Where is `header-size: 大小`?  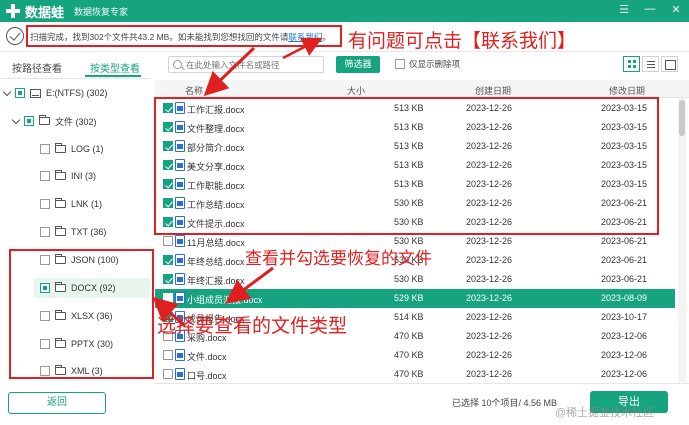 header-size: 大小 is located at coordinates (356, 90).